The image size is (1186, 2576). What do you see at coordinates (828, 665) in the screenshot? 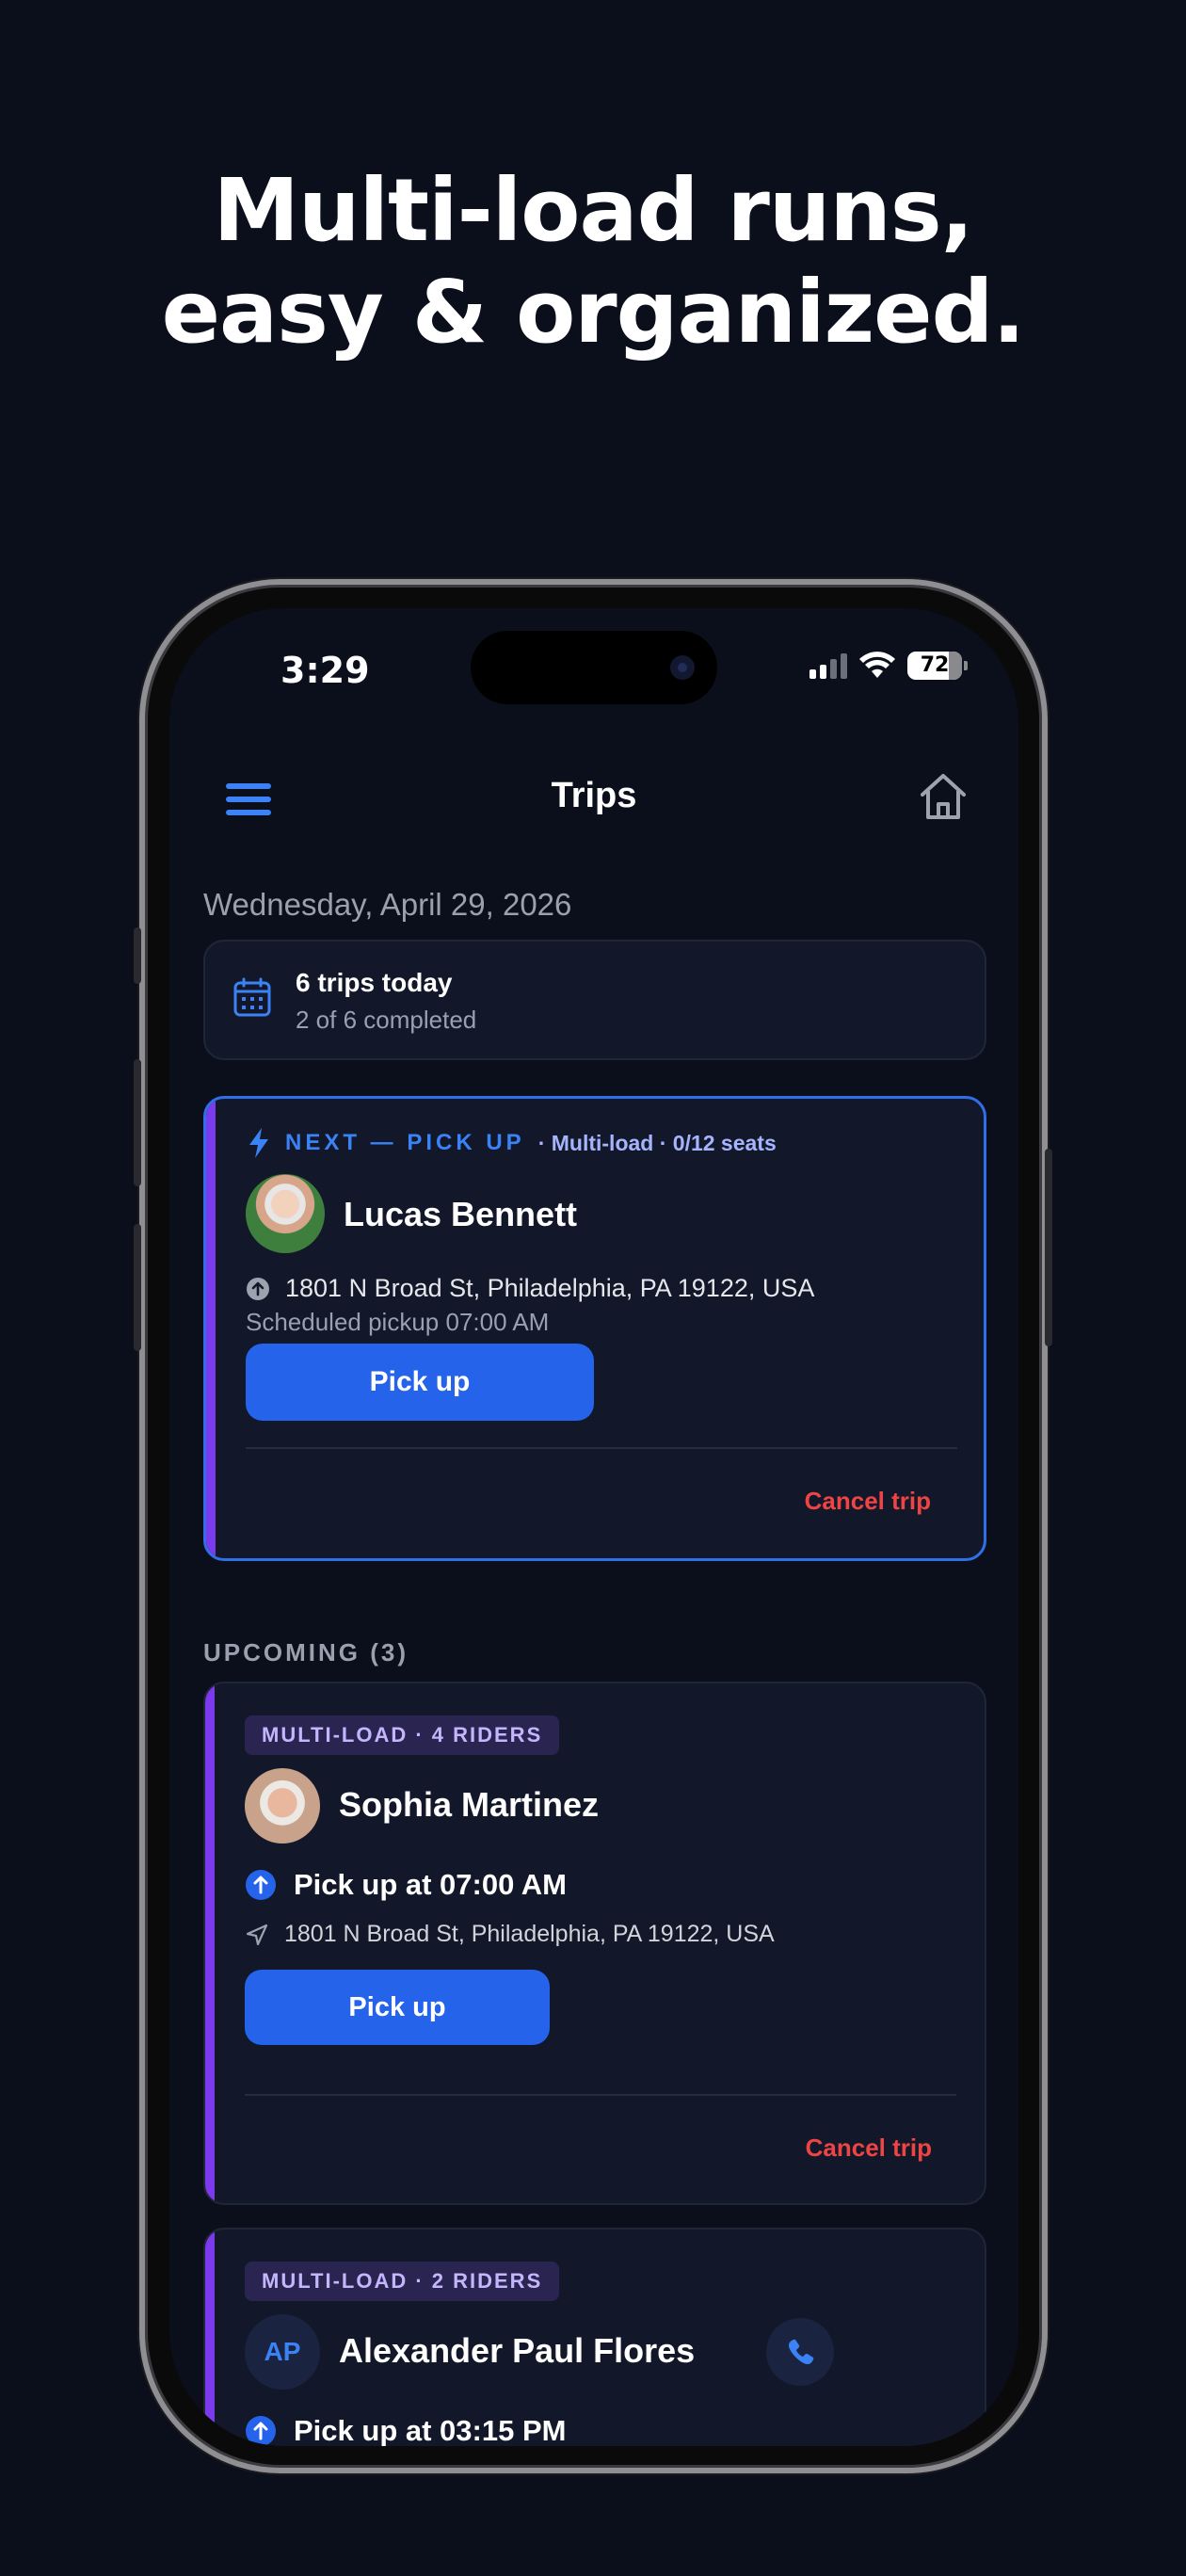
I see `cellular-signal-icon` at bounding box center [828, 665].